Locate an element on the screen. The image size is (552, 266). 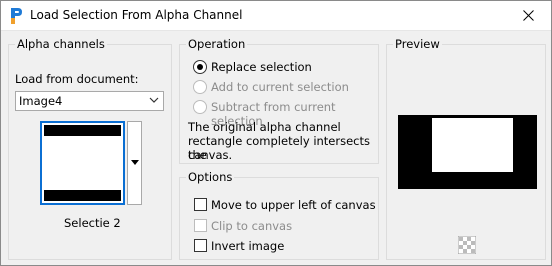
alpha-channels-group-title: Alpha channels is located at coordinates (61, 44).